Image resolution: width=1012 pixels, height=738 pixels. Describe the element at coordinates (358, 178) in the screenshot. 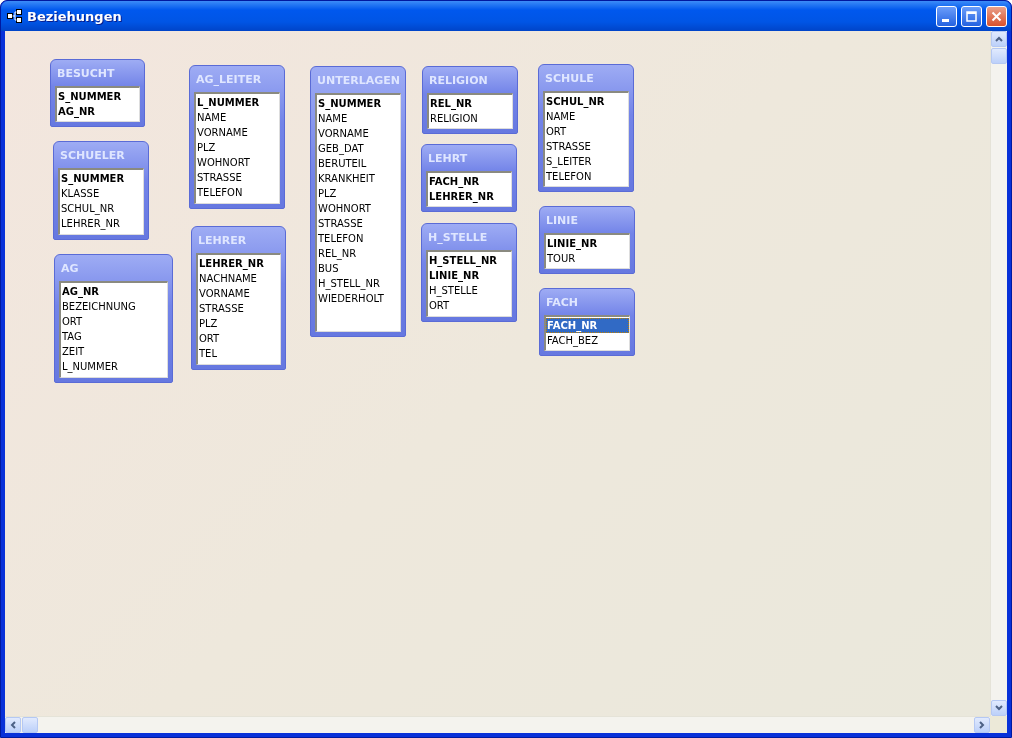

I see `field-item: KRANKHEIT` at that location.